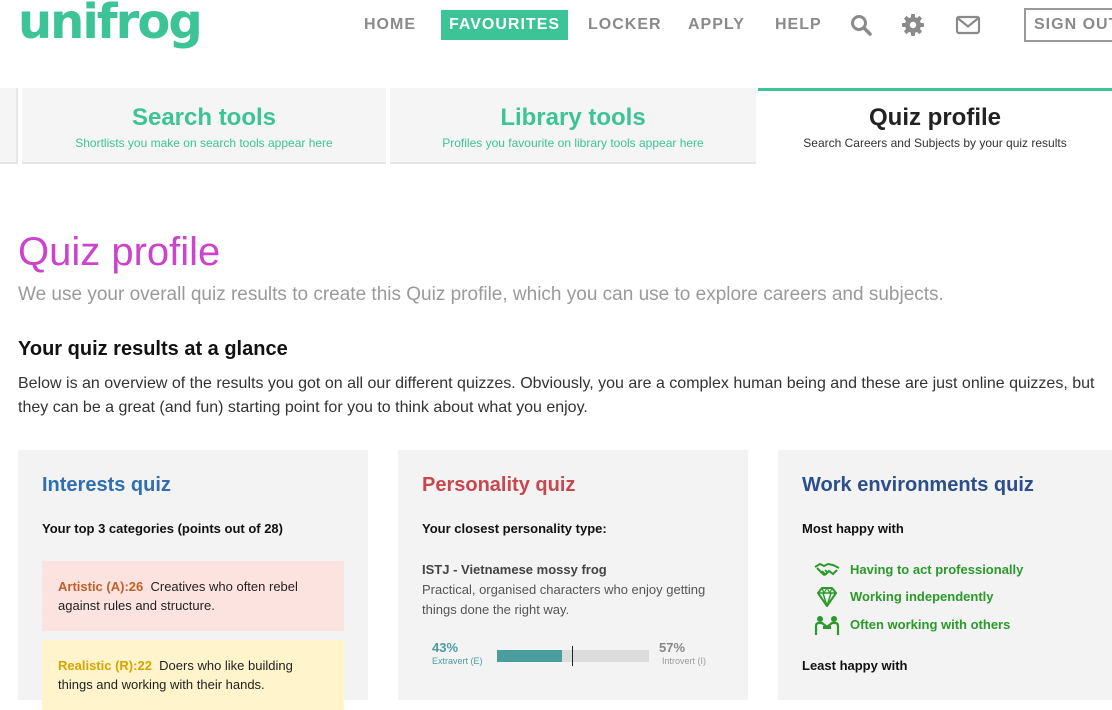  Describe the element at coordinates (101, 586) in the screenshot. I see `interest-category-name: Artistic (A):26` at that location.